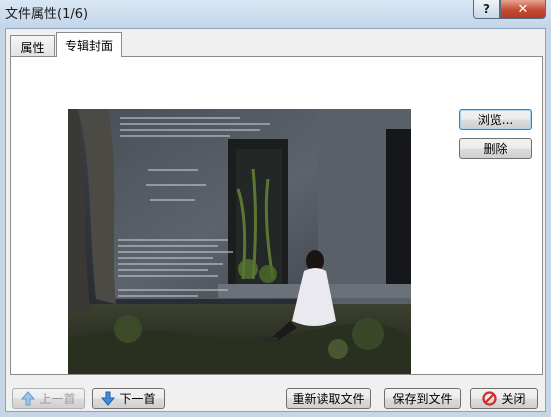 This screenshot has height=417, width=551. Describe the element at coordinates (108, 398) in the screenshot. I see `arrow-down-icon` at that location.